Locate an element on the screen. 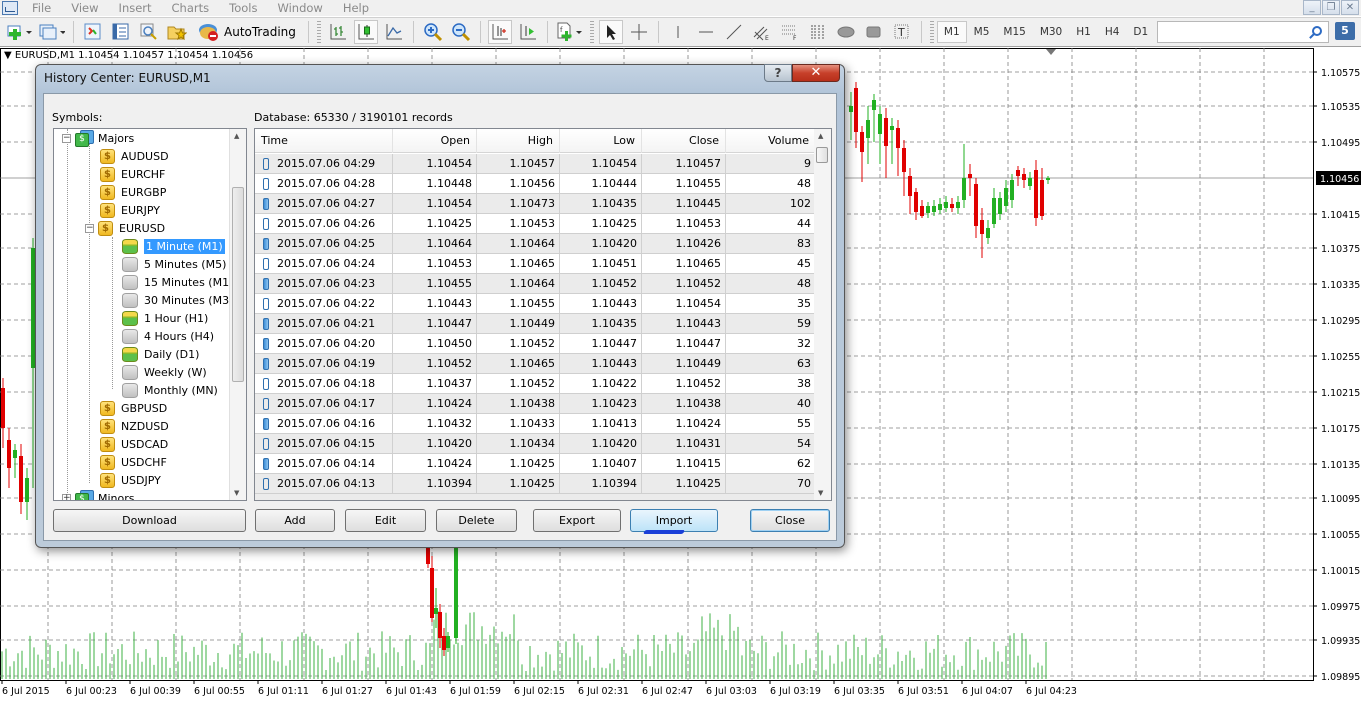 The image size is (1361, 703). tree-symbol: $ EURCHF is located at coordinates (132, 174).